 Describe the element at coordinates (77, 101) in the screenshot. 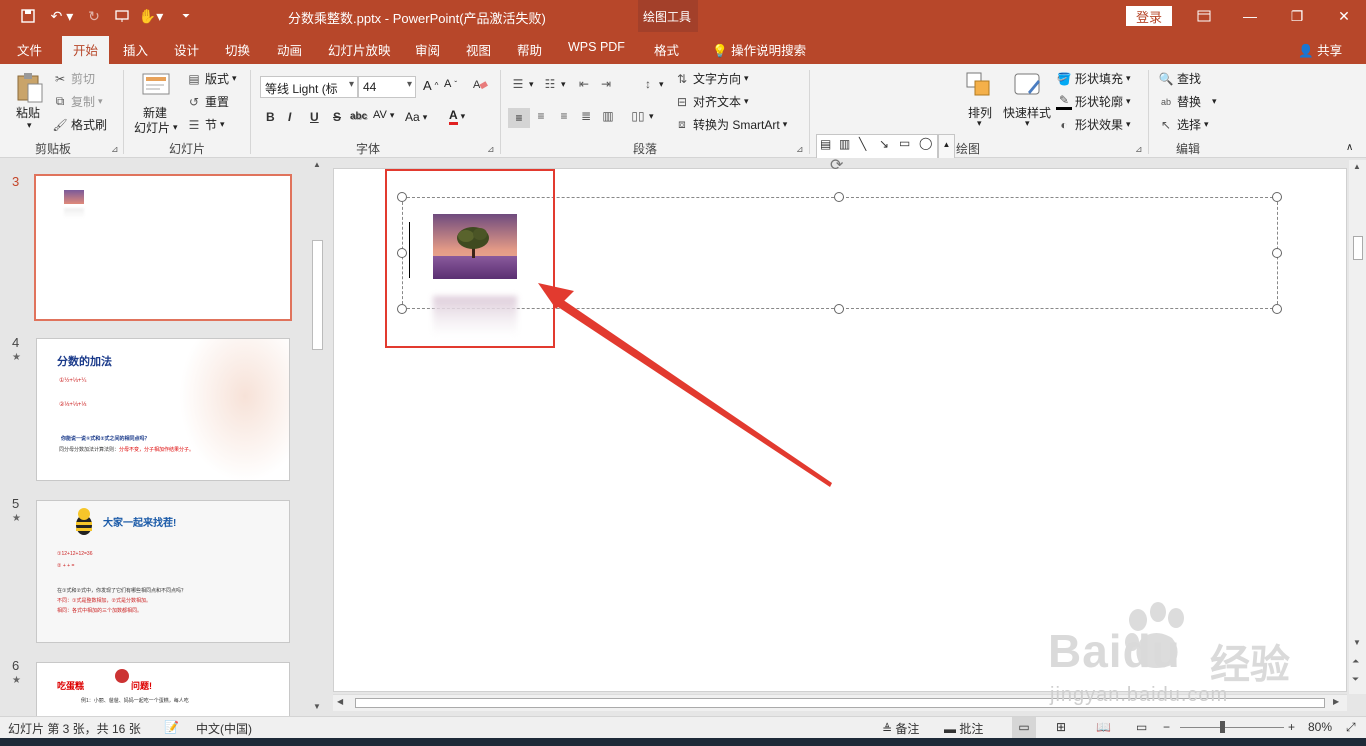

I see `copy-button: ⧉ 复制 ▾` at that location.